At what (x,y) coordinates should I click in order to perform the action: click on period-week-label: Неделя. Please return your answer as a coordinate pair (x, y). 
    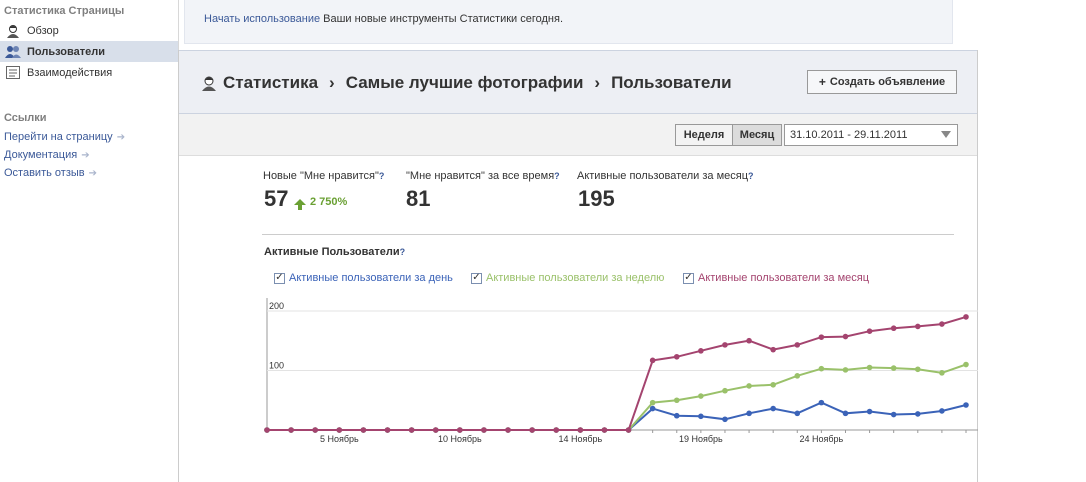
    Looking at the image, I should click on (704, 135).